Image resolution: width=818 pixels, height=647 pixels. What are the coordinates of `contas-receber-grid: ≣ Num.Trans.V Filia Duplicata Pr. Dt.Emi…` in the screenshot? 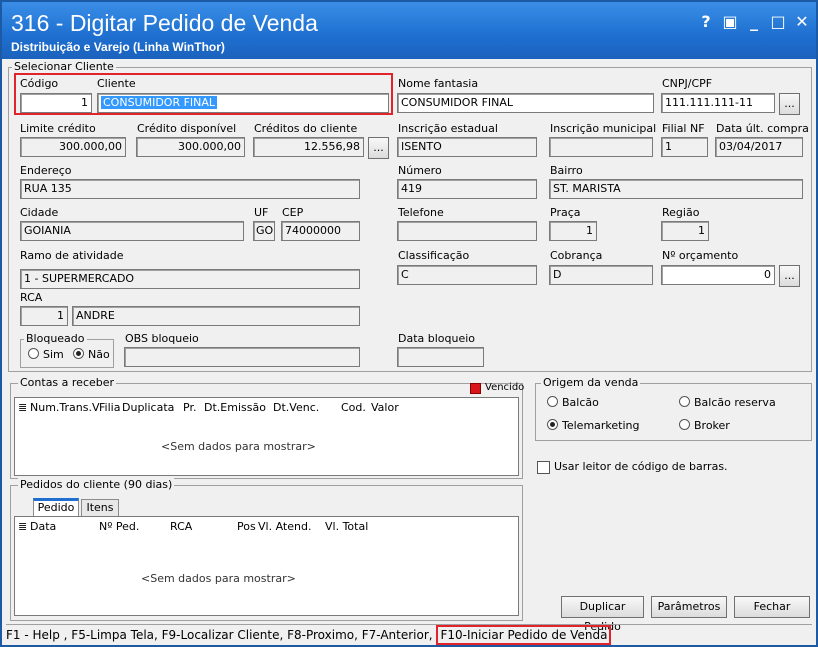 It's located at (266, 436).